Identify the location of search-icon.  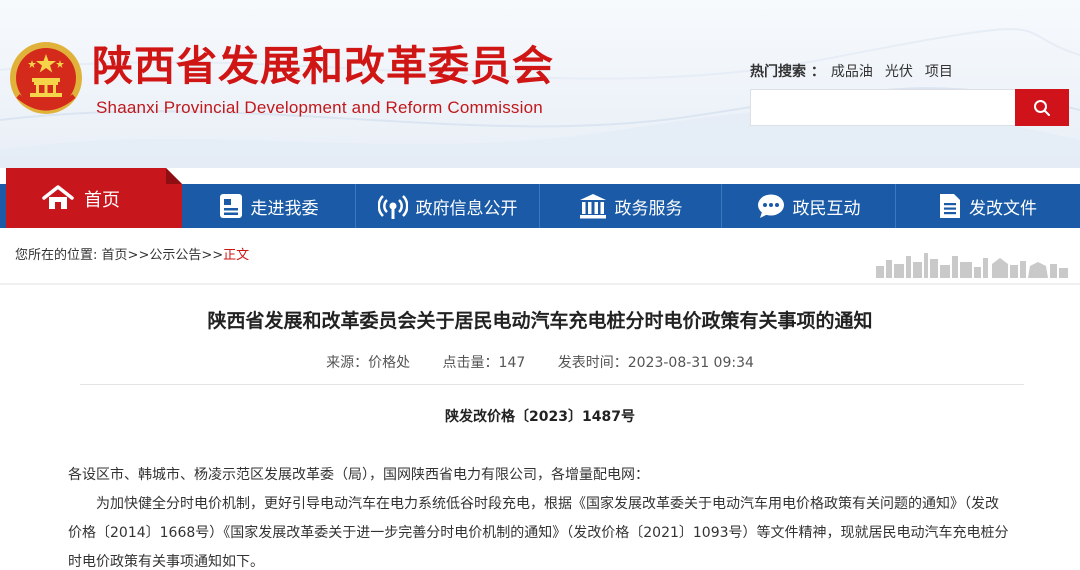
(1042, 107).